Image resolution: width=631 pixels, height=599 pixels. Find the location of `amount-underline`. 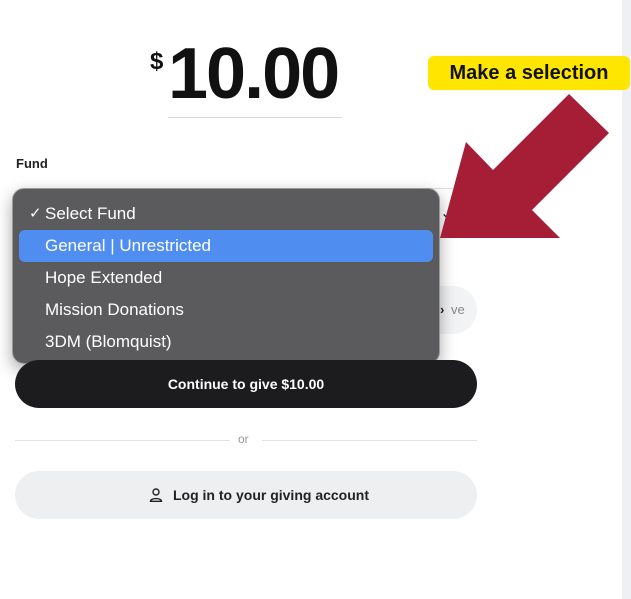

amount-underline is located at coordinates (255, 117).